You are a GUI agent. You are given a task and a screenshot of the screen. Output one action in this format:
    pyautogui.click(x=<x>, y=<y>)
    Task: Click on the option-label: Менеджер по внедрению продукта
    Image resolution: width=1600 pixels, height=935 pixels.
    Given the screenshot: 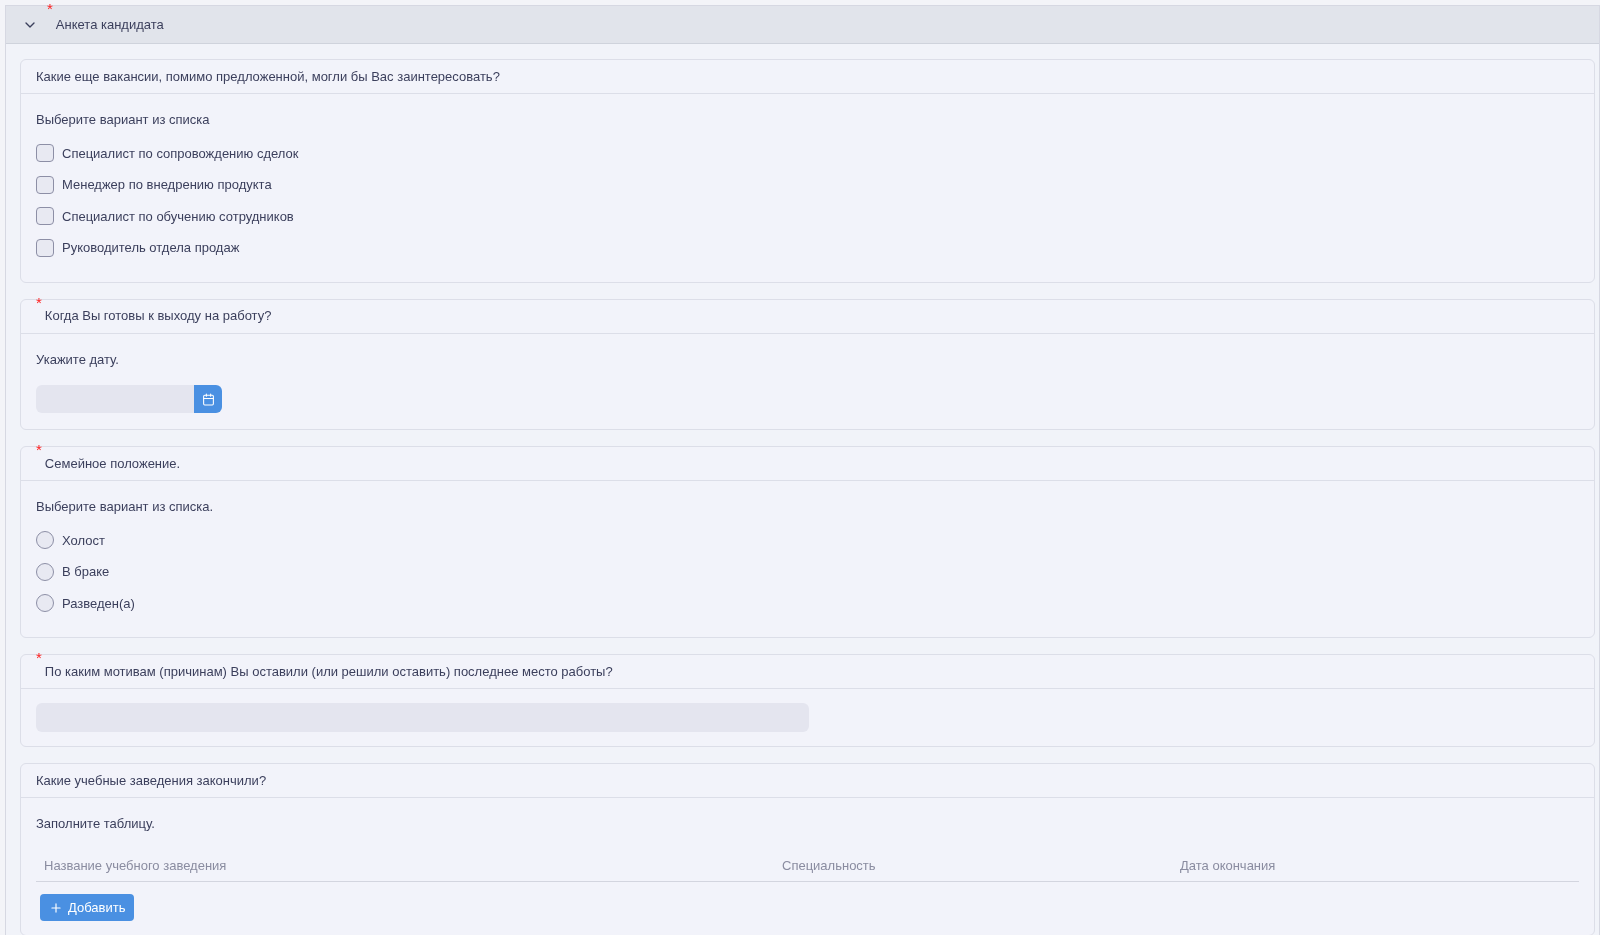 What is the action you would take?
    pyautogui.click(x=167, y=185)
    